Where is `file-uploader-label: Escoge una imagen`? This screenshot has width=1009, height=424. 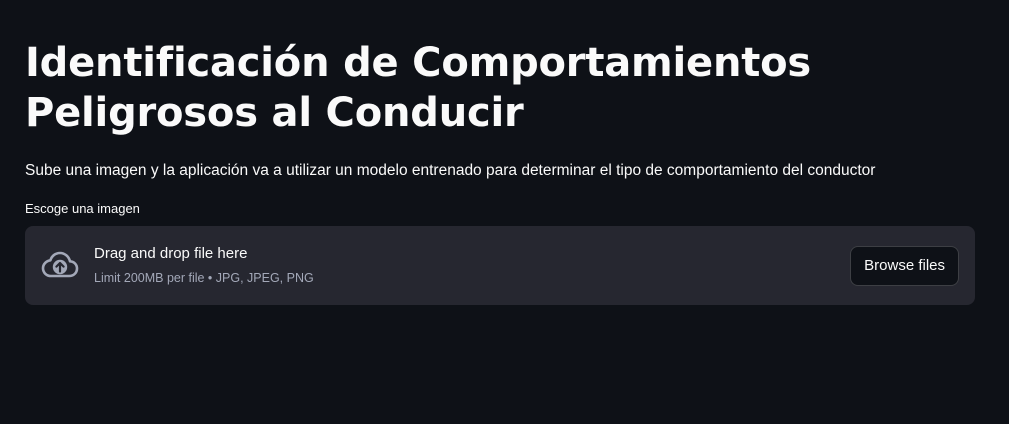
file-uploader-label: Escoge una imagen is located at coordinates (82, 208).